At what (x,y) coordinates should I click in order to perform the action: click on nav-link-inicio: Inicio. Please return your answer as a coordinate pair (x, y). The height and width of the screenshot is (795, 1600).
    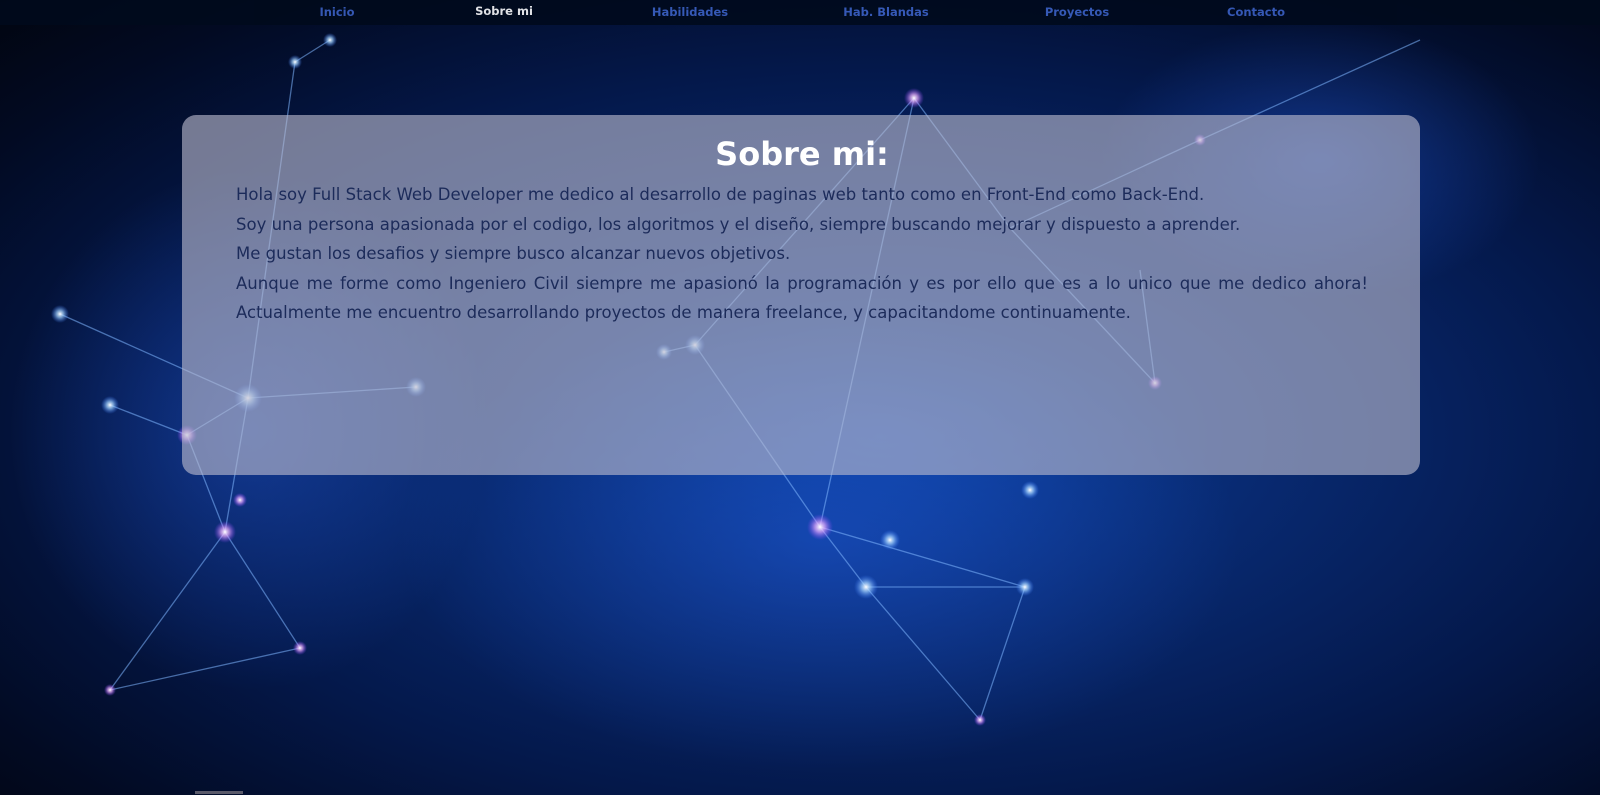
    Looking at the image, I should click on (336, 12).